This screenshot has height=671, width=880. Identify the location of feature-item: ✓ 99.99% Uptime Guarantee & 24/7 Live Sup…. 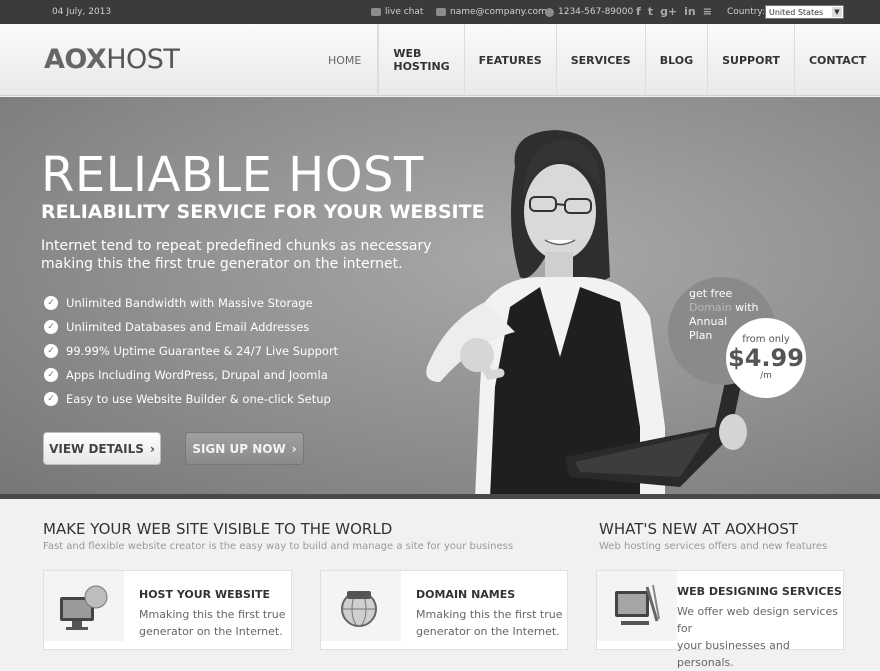
(191, 351).